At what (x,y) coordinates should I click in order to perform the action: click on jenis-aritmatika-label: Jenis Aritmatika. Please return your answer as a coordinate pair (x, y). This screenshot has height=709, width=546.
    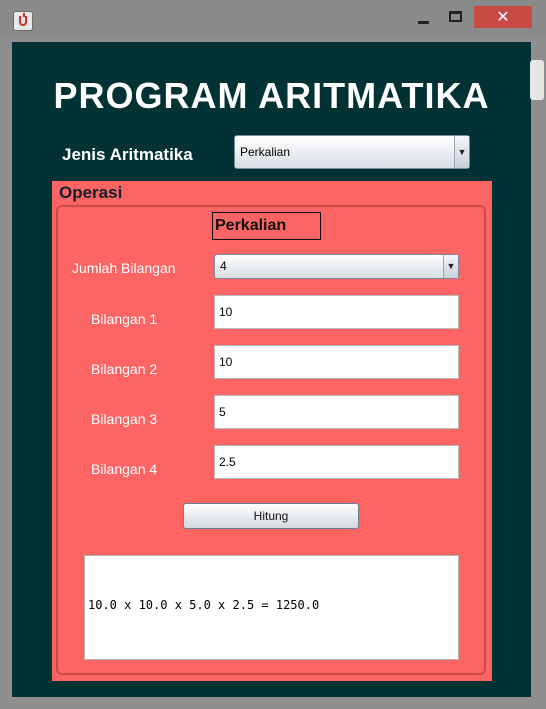
    Looking at the image, I should click on (127, 154).